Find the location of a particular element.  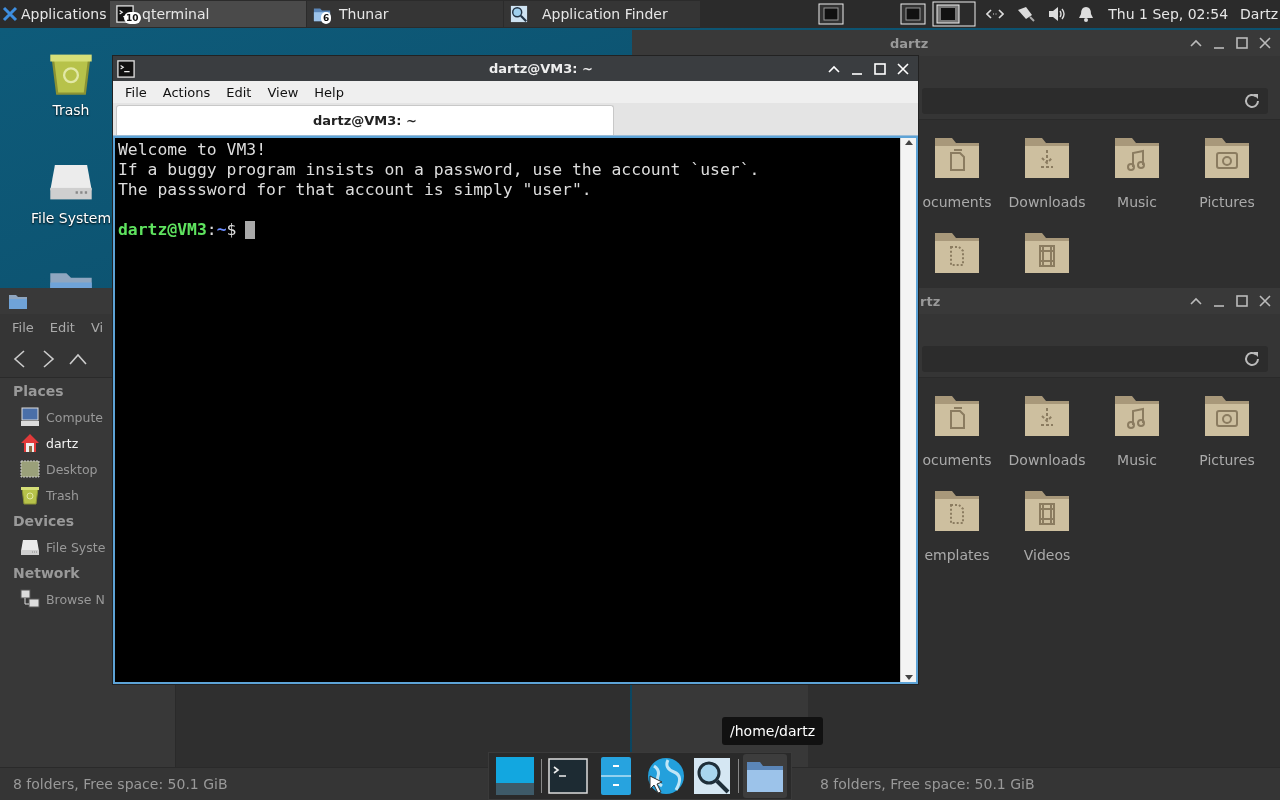

taskbar-button: 6 Thunar is located at coordinates (405, 14).